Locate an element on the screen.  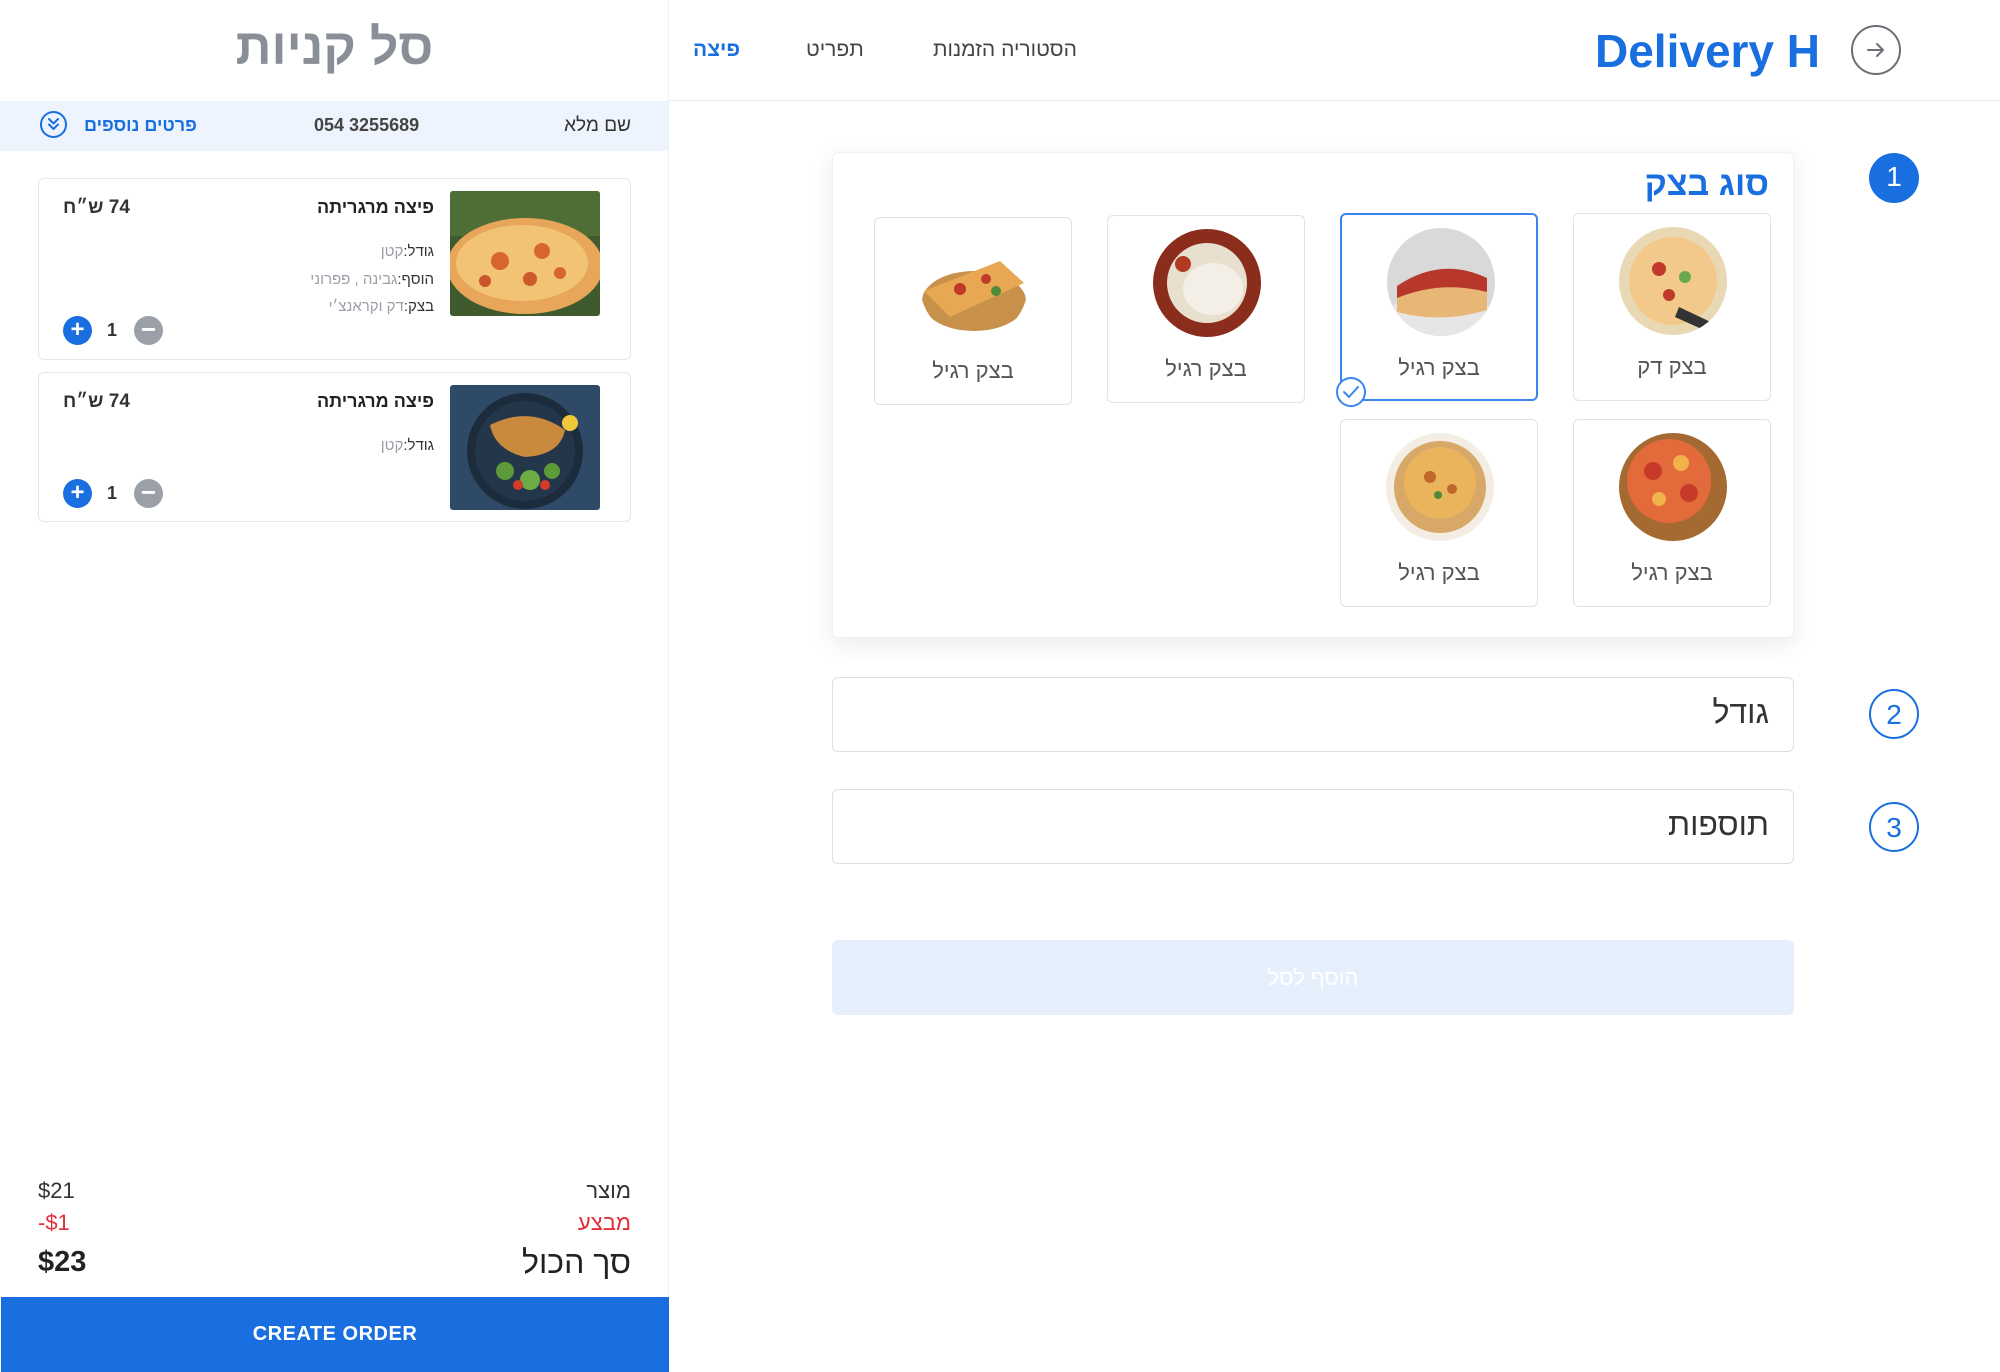
check-icon is located at coordinates (1351, 392).